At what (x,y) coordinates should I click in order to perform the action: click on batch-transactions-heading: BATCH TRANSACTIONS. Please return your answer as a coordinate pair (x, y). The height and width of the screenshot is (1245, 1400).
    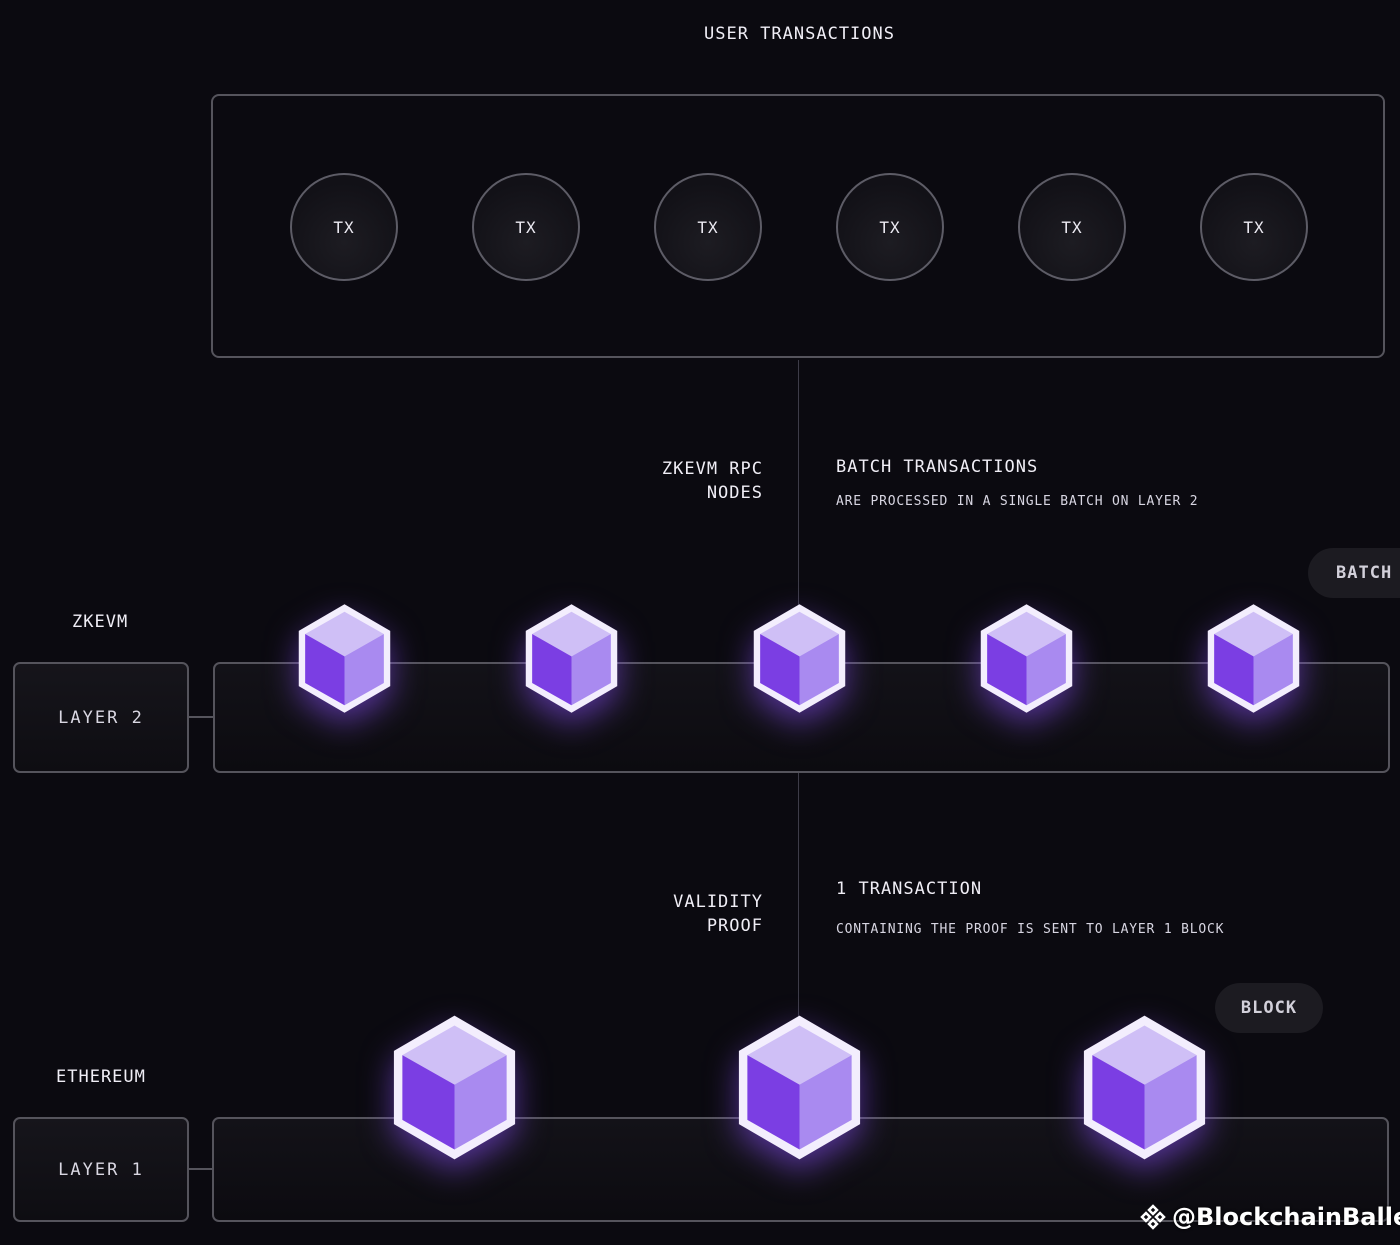
    Looking at the image, I should click on (937, 467).